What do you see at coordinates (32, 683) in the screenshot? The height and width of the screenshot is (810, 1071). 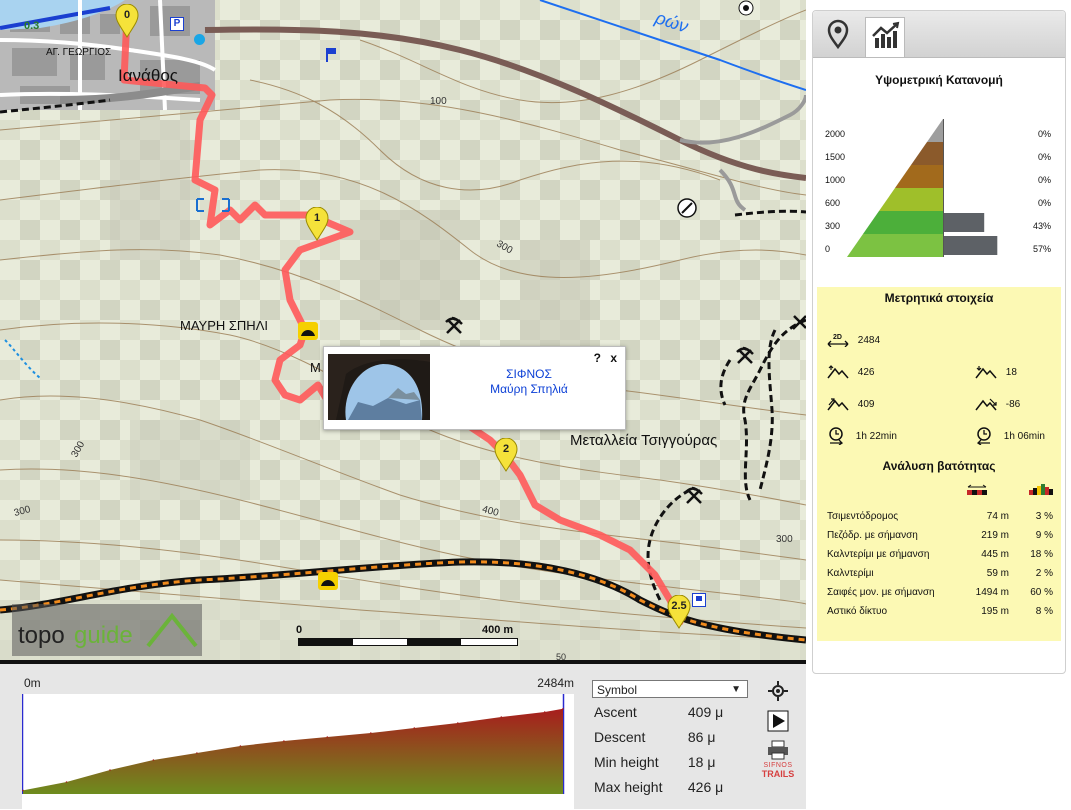 I see `x-axis-start-label: 0m` at bounding box center [32, 683].